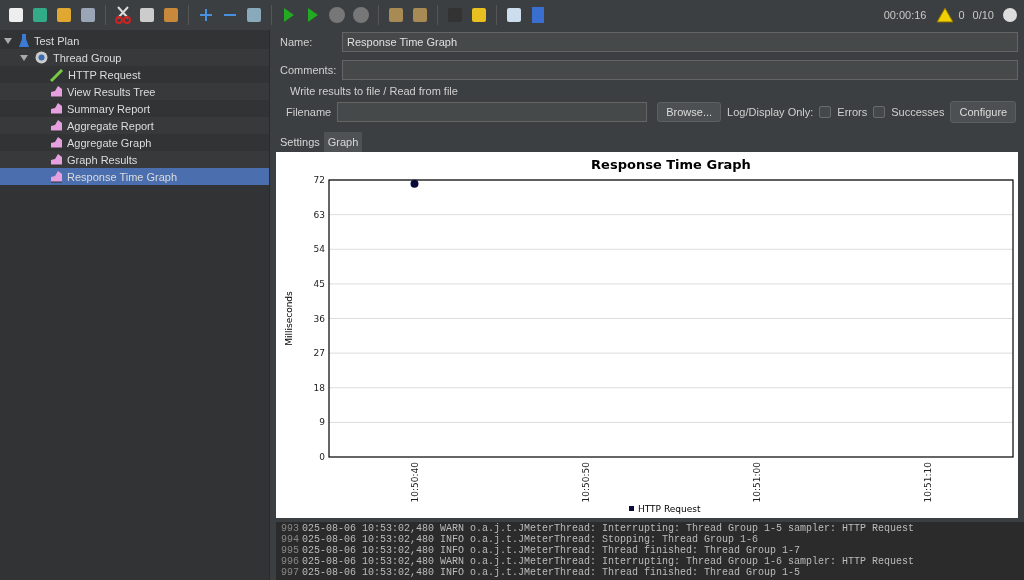  Describe the element at coordinates (309, 112) in the screenshot. I see `filename-label: Filename` at that location.